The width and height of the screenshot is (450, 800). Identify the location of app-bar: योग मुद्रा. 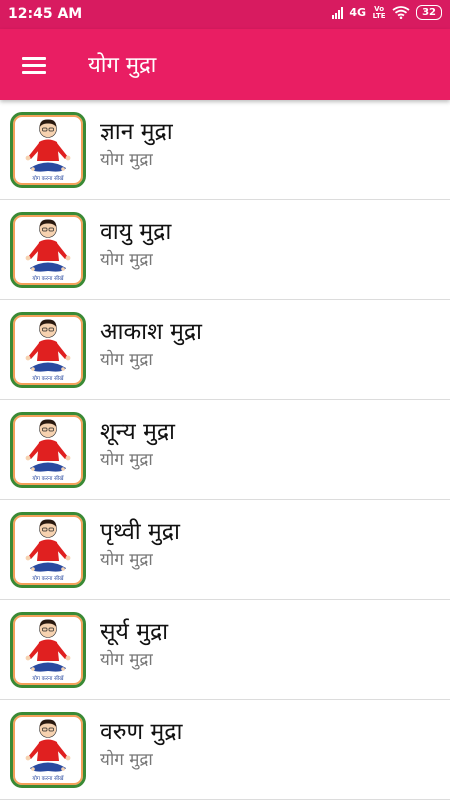
(225, 64).